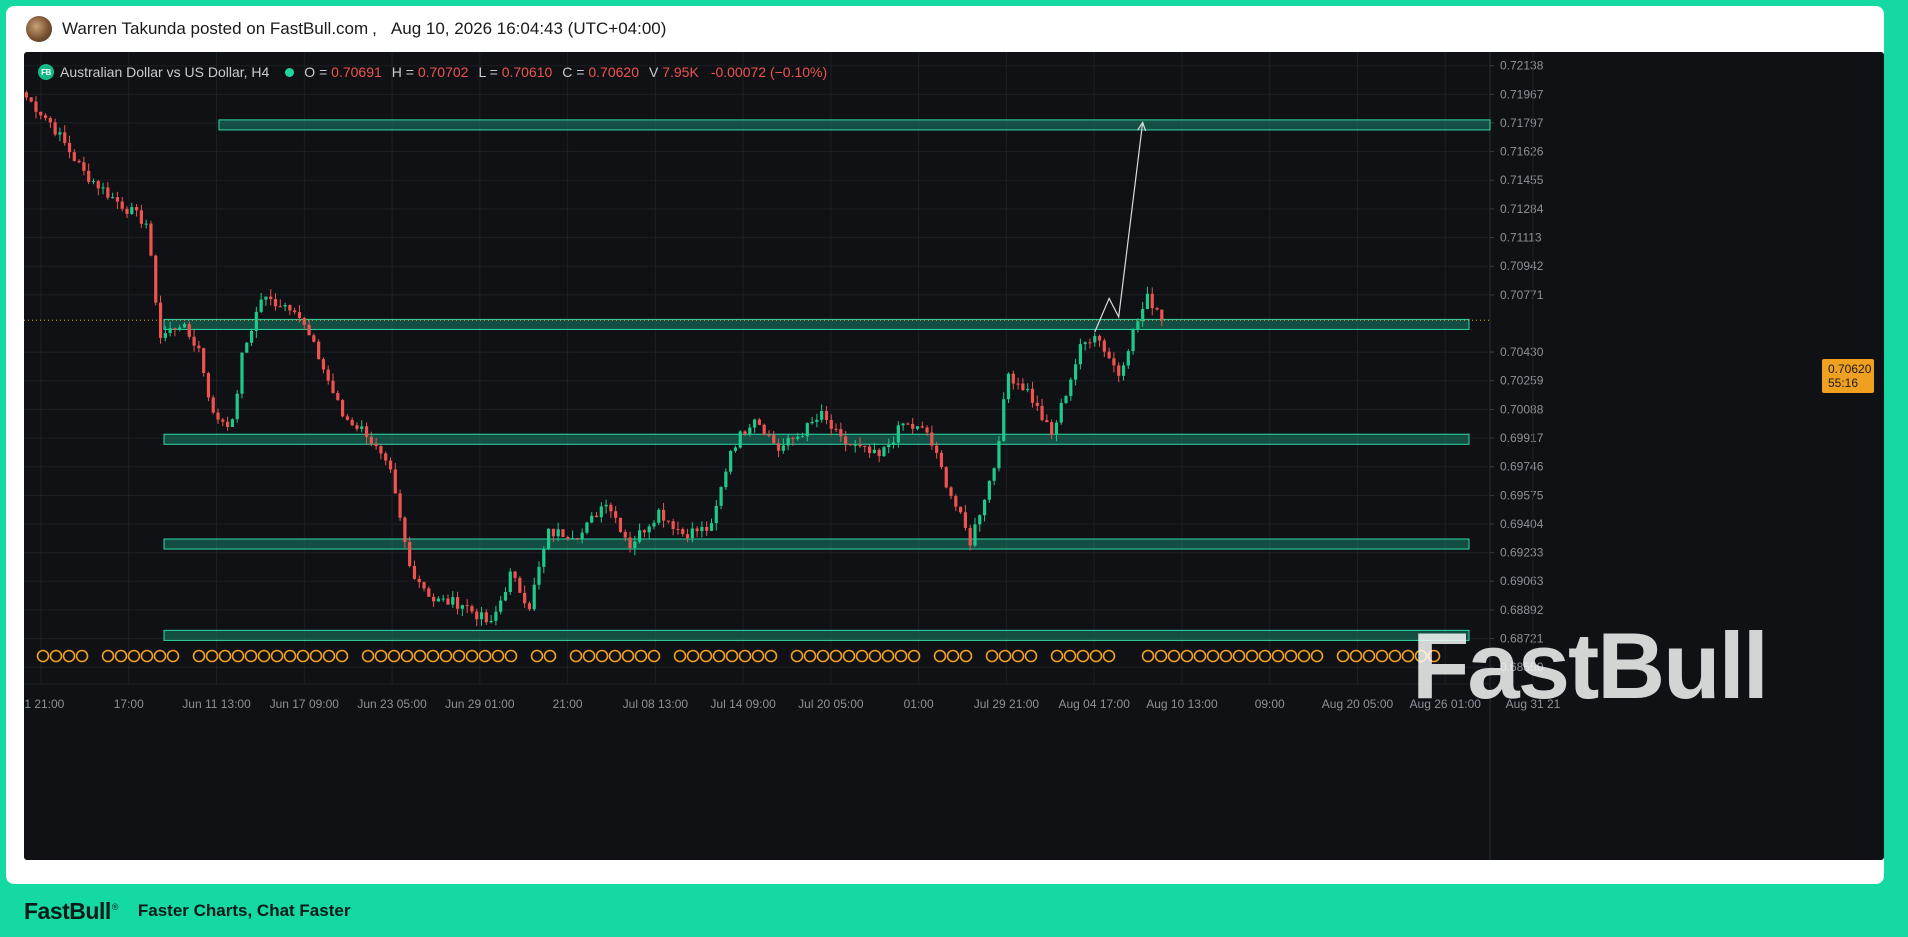 The width and height of the screenshot is (1908, 937). Describe the element at coordinates (71, 911) in the screenshot. I see `footer-logo: FastBull®` at that location.